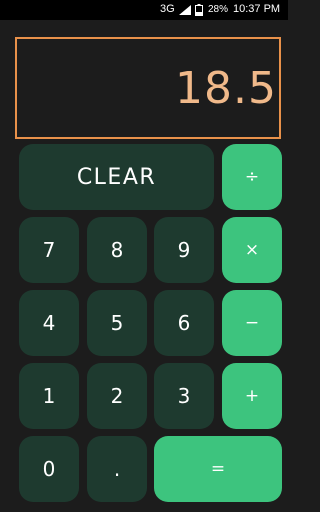  What do you see at coordinates (184, 396) in the screenshot?
I see `digit-3-button: 3` at bounding box center [184, 396].